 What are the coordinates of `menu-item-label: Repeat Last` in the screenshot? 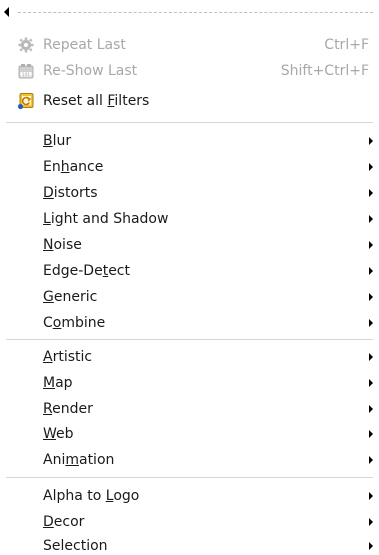 It's located at (84, 45).